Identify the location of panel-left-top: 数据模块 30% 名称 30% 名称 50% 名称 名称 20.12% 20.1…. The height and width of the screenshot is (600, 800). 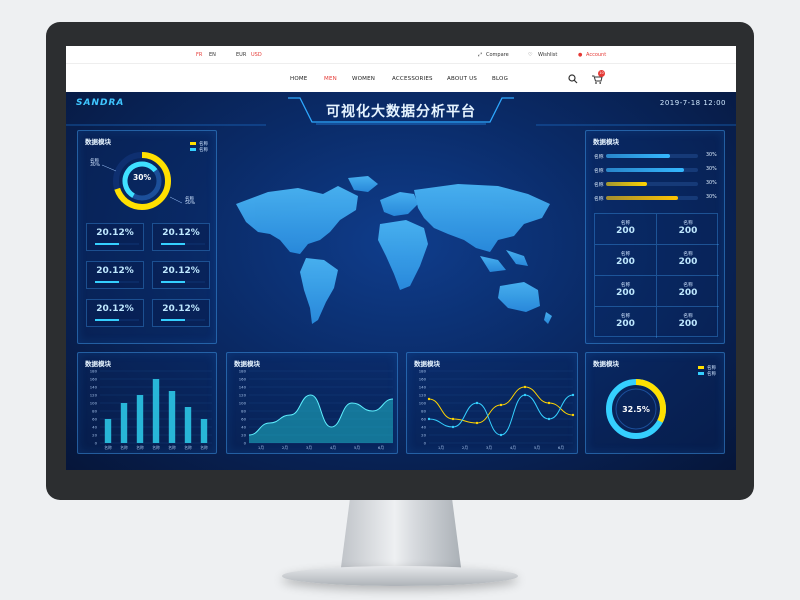
(147, 237).